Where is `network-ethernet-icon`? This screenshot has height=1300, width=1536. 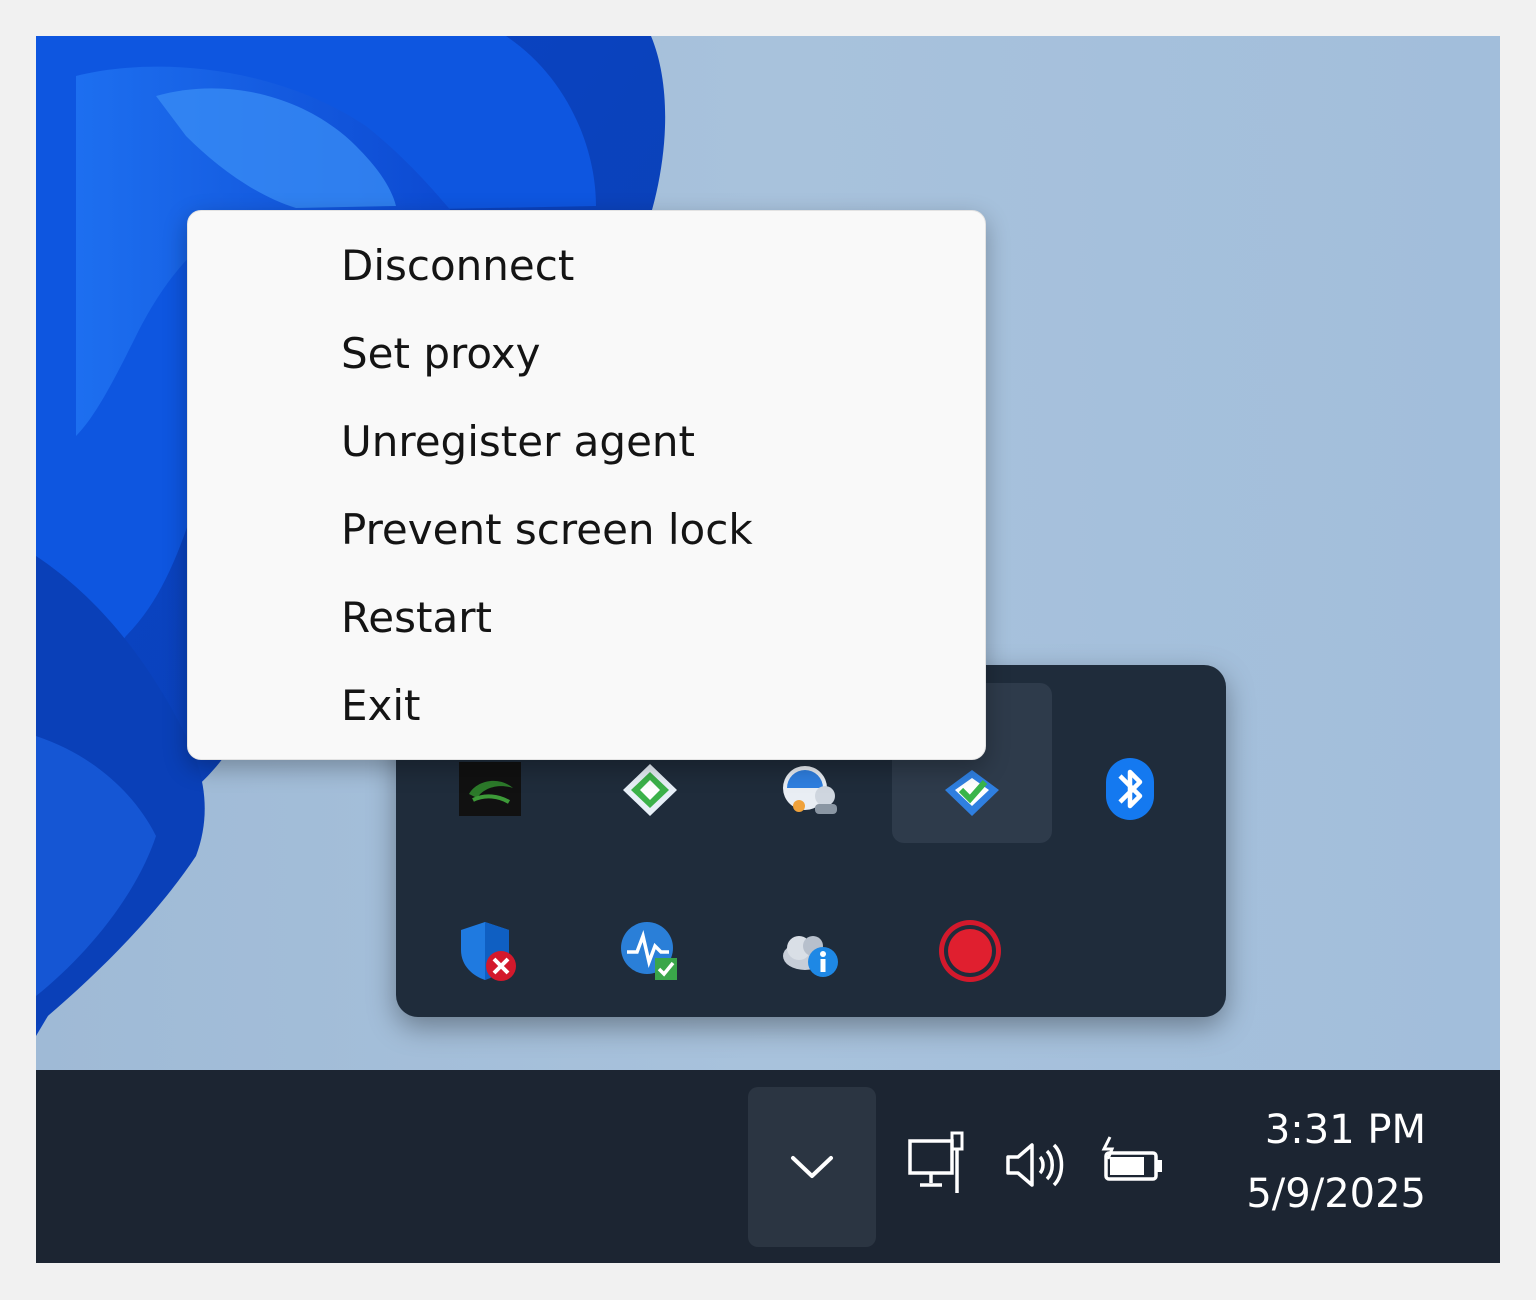 network-ethernet-icon is located at coordinates (938, 1165).